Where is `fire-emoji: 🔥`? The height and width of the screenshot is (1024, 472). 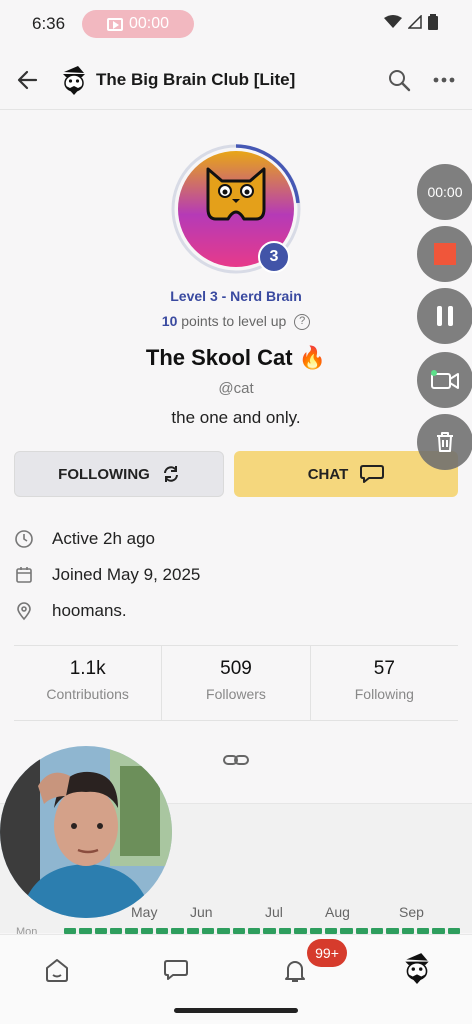
fire-emoji: 🔥 is located at coordinates (312, 357).